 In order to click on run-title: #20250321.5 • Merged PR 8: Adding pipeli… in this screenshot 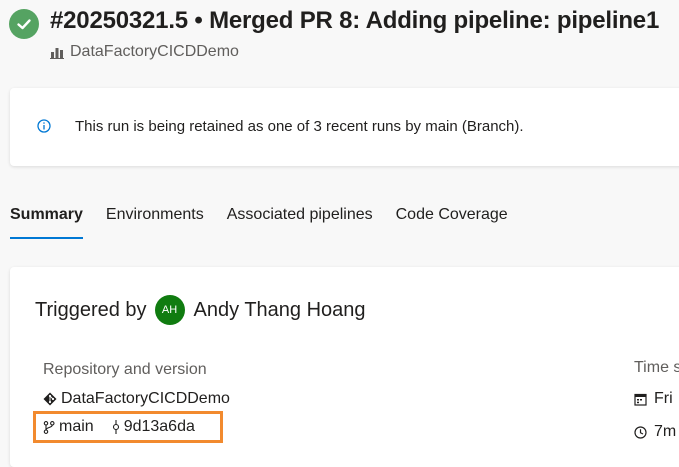, I will do `click(355, 20)`.